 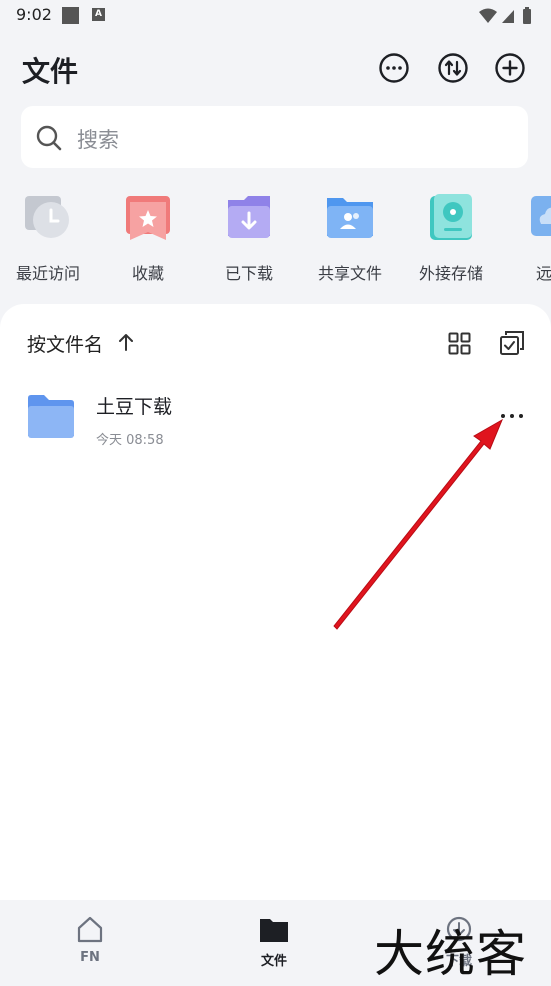 I want to click on download-icon, so click(x=249, y=217).